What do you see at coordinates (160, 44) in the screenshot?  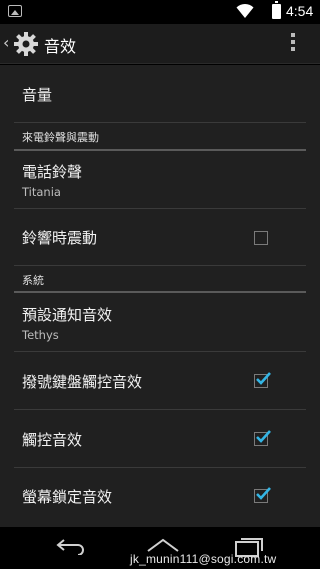 I see `action-bar: ‹ 音效` at bounding box center [160, 44].